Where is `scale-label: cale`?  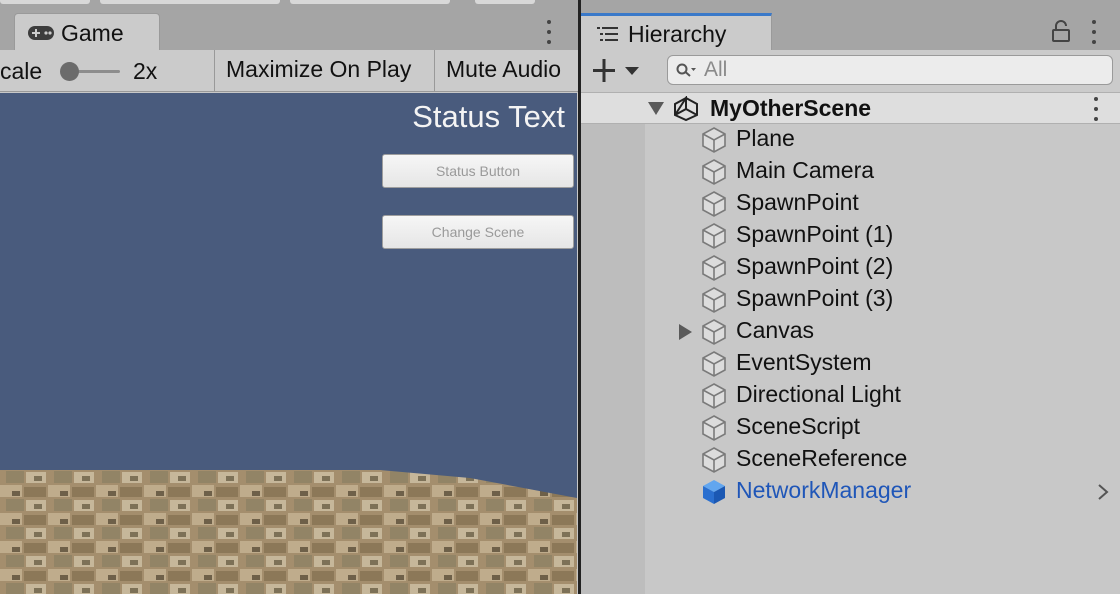 scale-label: cale is located at coordinates (21, 71).